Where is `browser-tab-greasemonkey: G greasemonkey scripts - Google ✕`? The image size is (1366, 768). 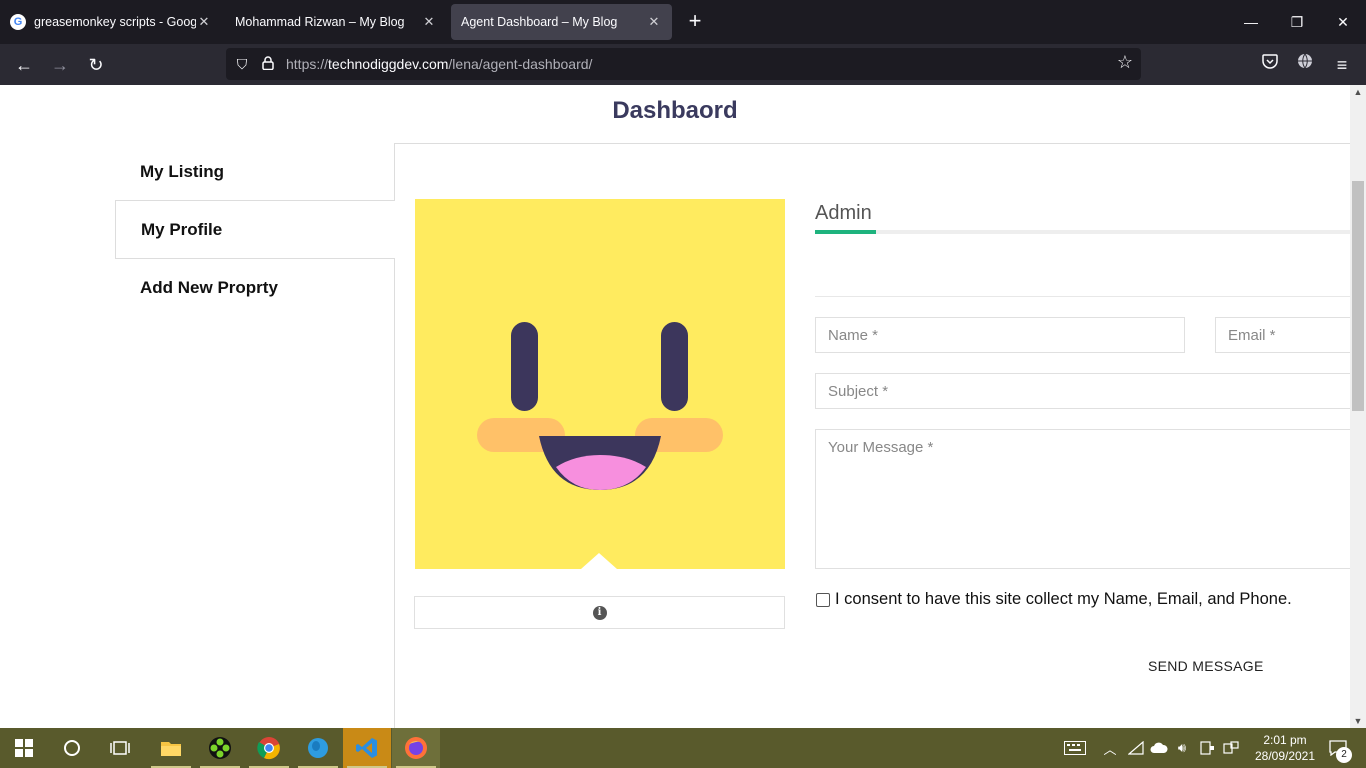 browser-tab-greasemonkey: G greasemonkey scripts - Google ✕ is located at coordinates (111, 22).